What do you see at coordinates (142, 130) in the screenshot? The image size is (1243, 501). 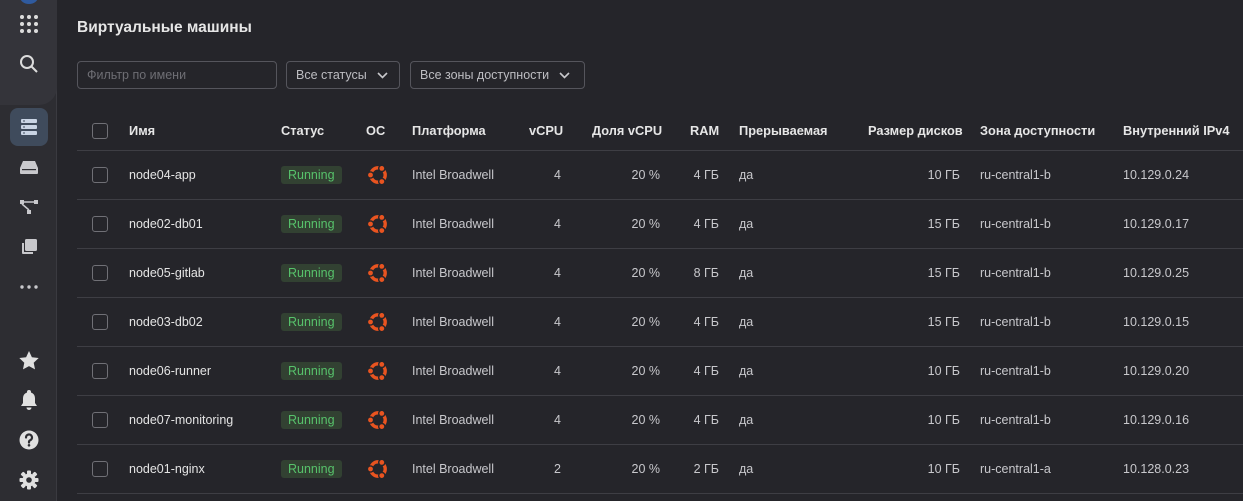 I see `header-name: Имя` at bounding box center [142, 130].